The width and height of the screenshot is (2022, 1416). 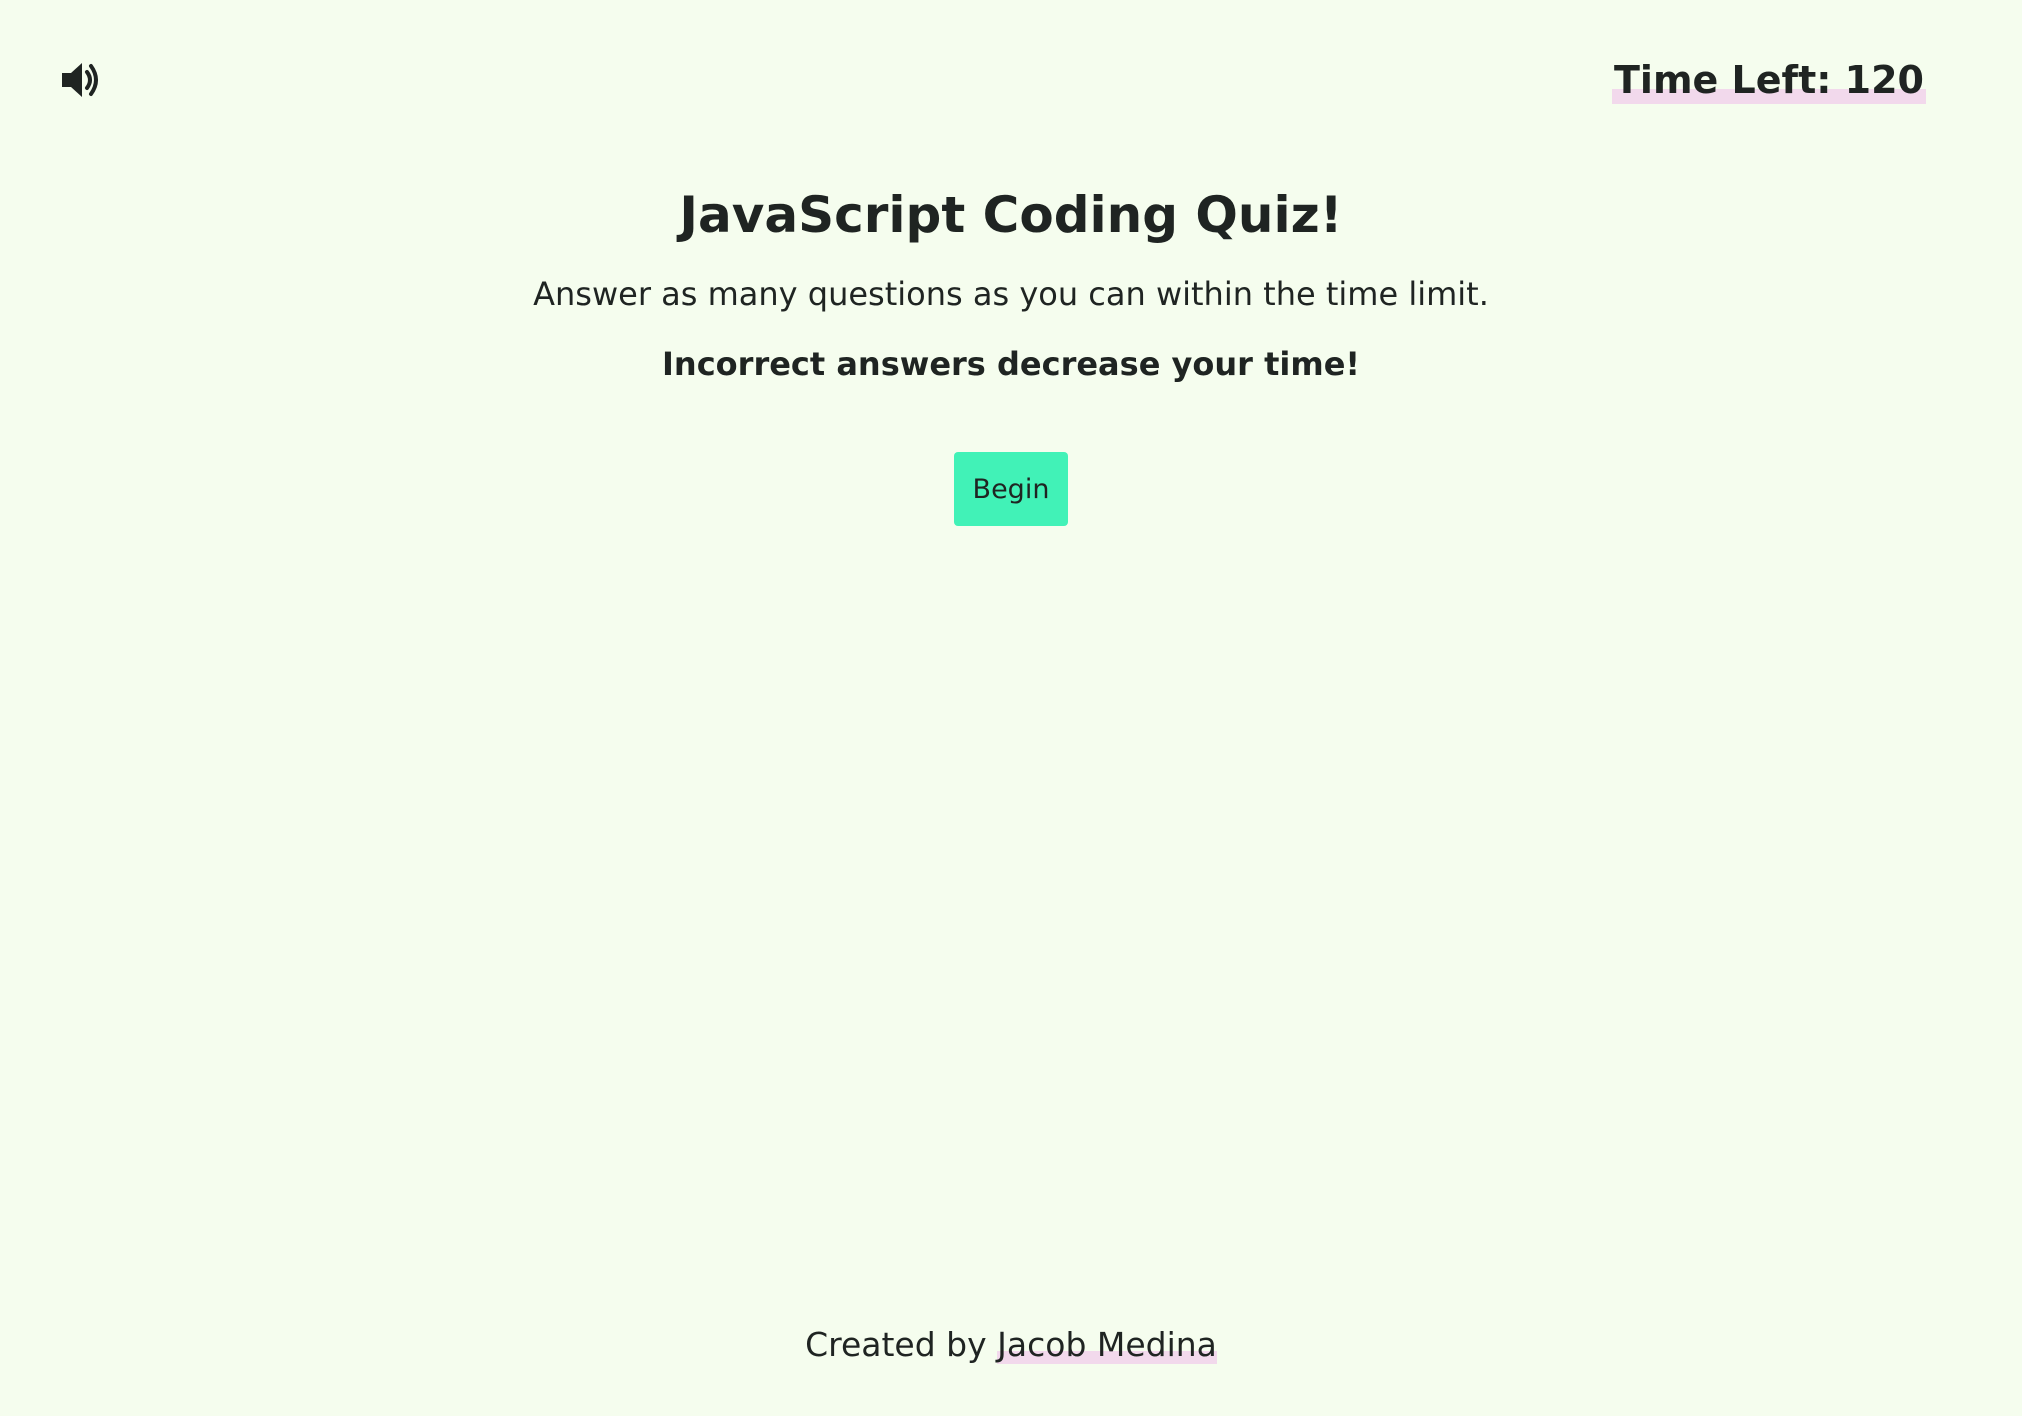 I want to click on sound-toggle-button, so click(x=80, y=80).